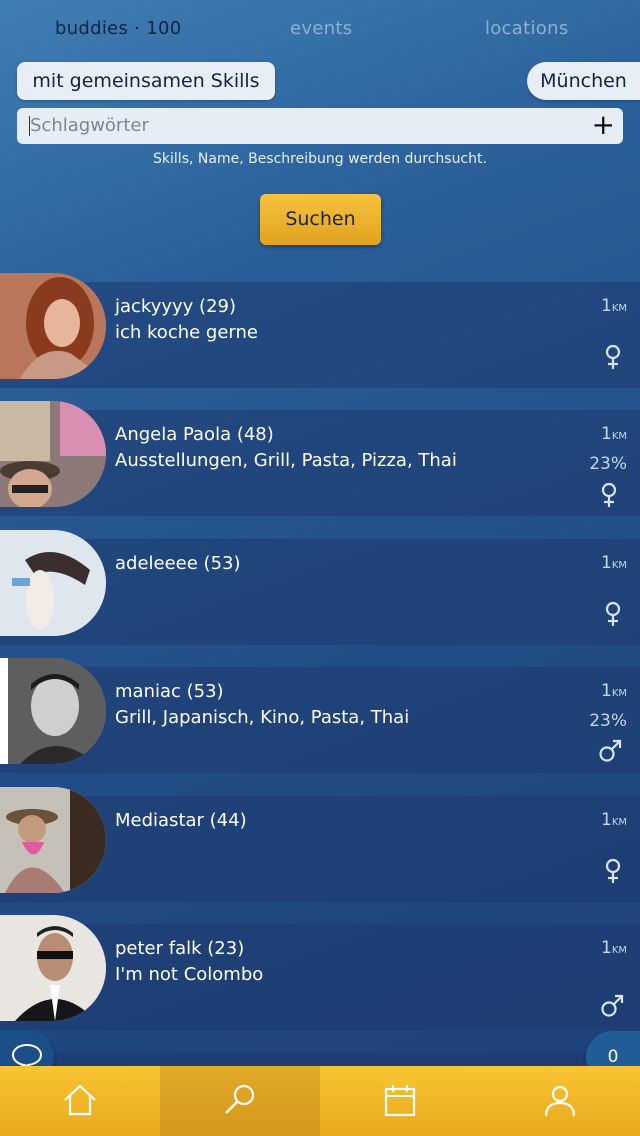 Image resolution: width=640 pixels, height=1136 pixels. What do you see at coordinates (262, 717) in the screenshot?
I see `buddy-description: Grill, Japanisch, Kino, Pasta, Thai` at bounding box center [262, 717].